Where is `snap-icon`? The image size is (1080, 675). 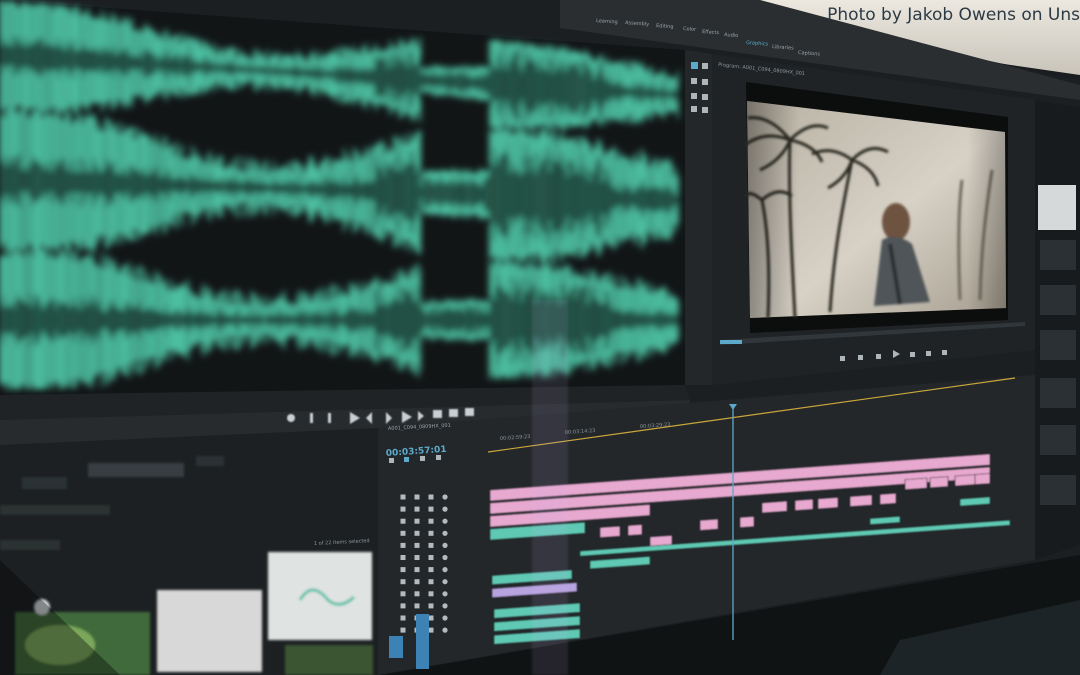 snap-icon is located at coordinates (391, 460).